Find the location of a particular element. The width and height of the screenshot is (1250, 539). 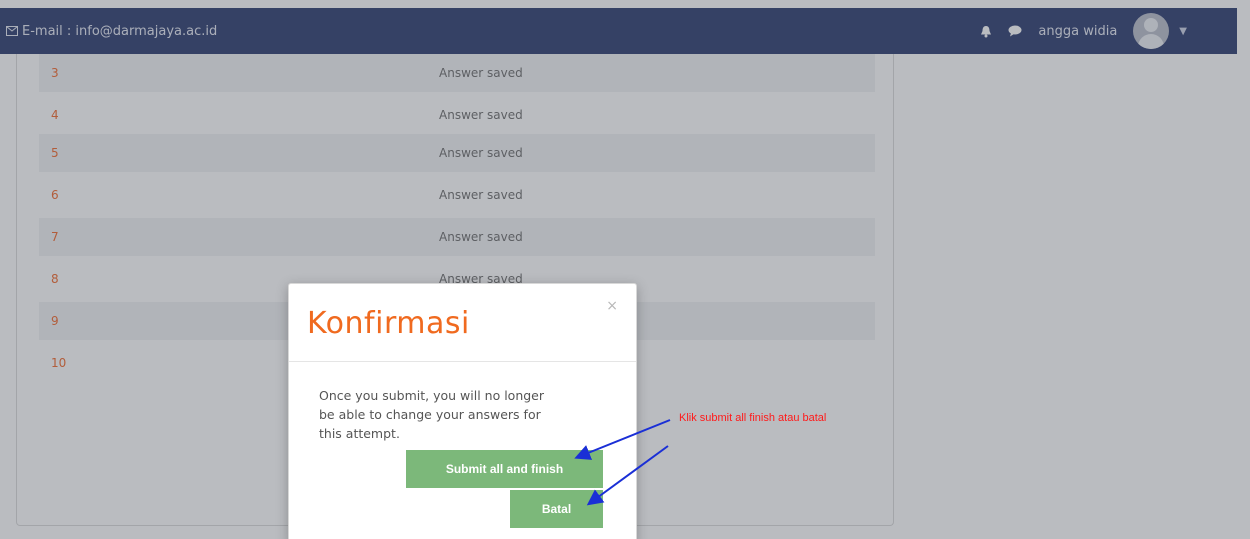

modal-title: Konfirmasi is located at coordinates (388, 323).